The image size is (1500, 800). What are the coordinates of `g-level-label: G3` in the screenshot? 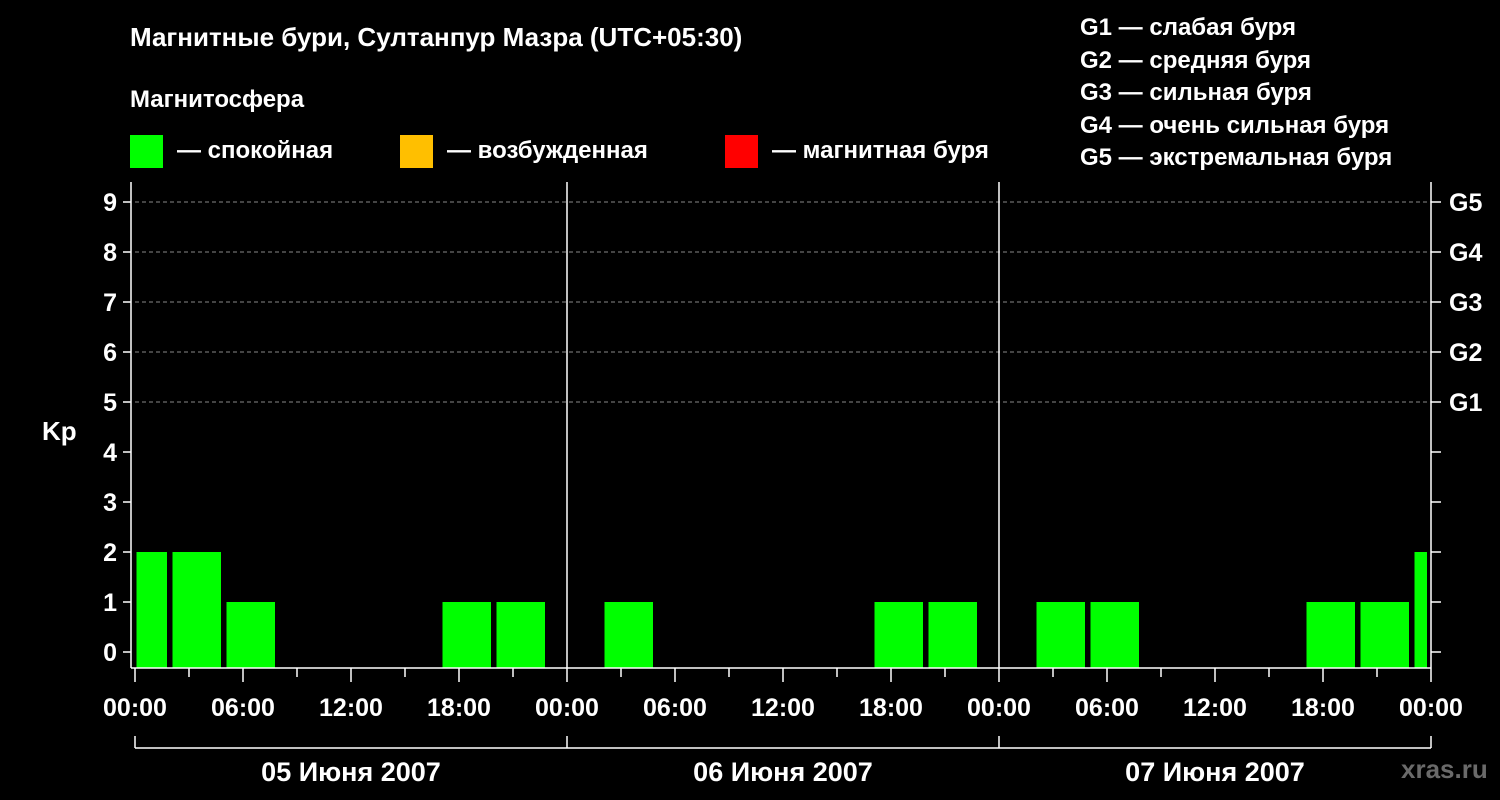 It's located at (1465, 303).